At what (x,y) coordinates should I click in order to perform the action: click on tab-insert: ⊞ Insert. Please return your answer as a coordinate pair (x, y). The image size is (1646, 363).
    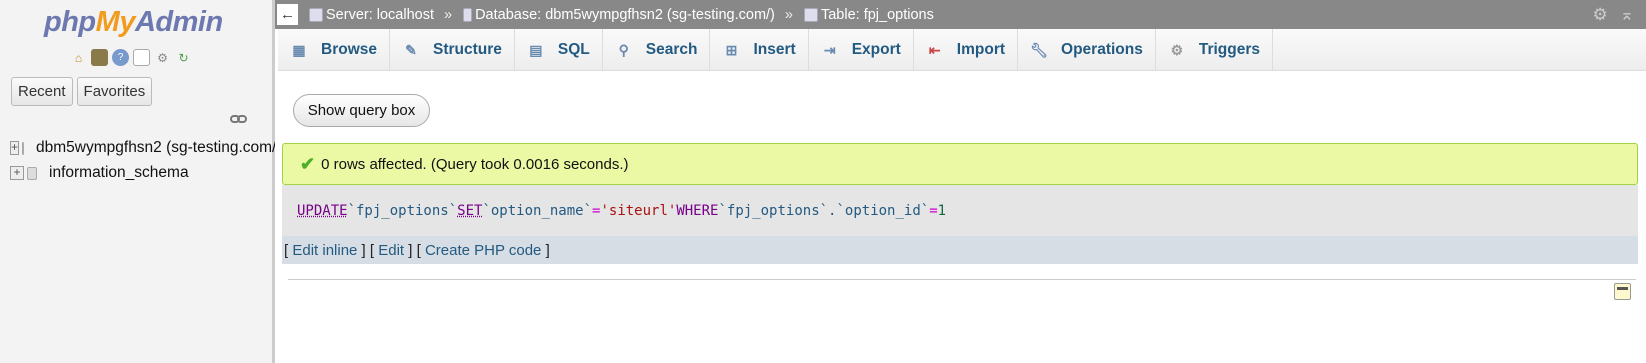
    Looking at the image, I should click on (759, 50).